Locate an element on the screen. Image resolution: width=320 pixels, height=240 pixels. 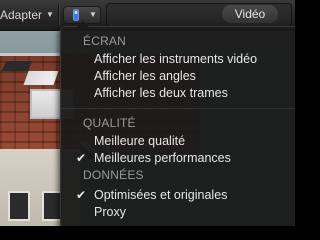
video-menu-button: Vidéo is located at coordinates (250, 14).